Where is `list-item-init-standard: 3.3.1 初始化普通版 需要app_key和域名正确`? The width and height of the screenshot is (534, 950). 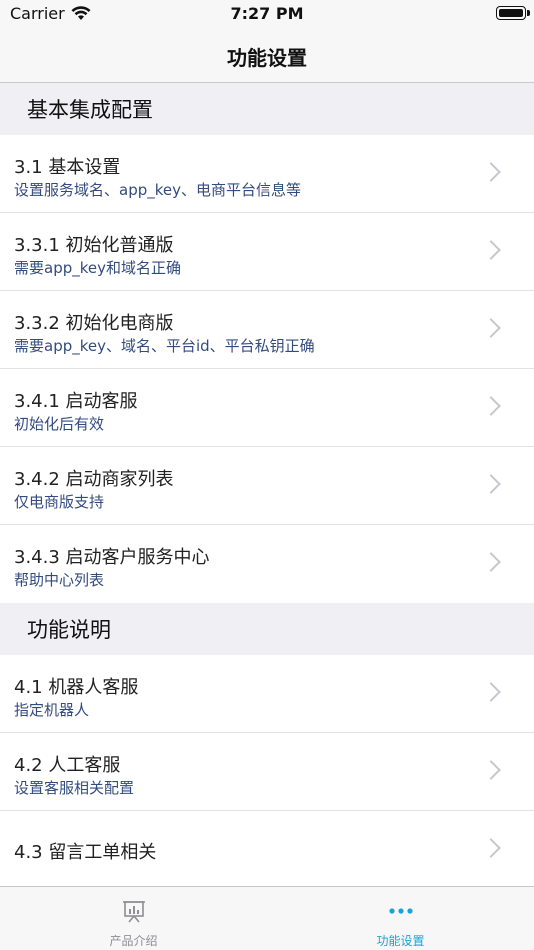 list-item-init-standard: 3.3.1 初始化普通版 需要app_key和域名正确 is located at coordinates (267, 252).